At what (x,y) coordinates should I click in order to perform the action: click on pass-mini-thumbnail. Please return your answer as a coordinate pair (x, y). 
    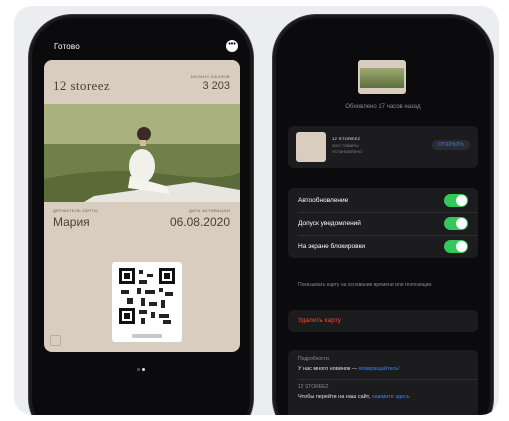
    Looking at the image, I should click on (311, 147).